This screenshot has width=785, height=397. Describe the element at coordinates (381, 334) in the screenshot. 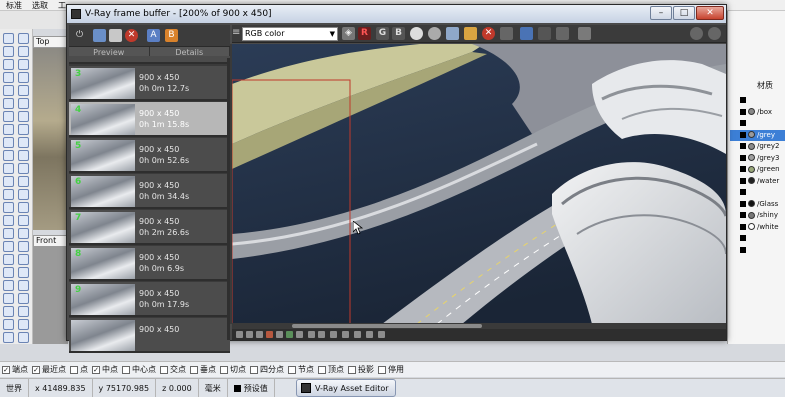

I see `log-icon` at that location.